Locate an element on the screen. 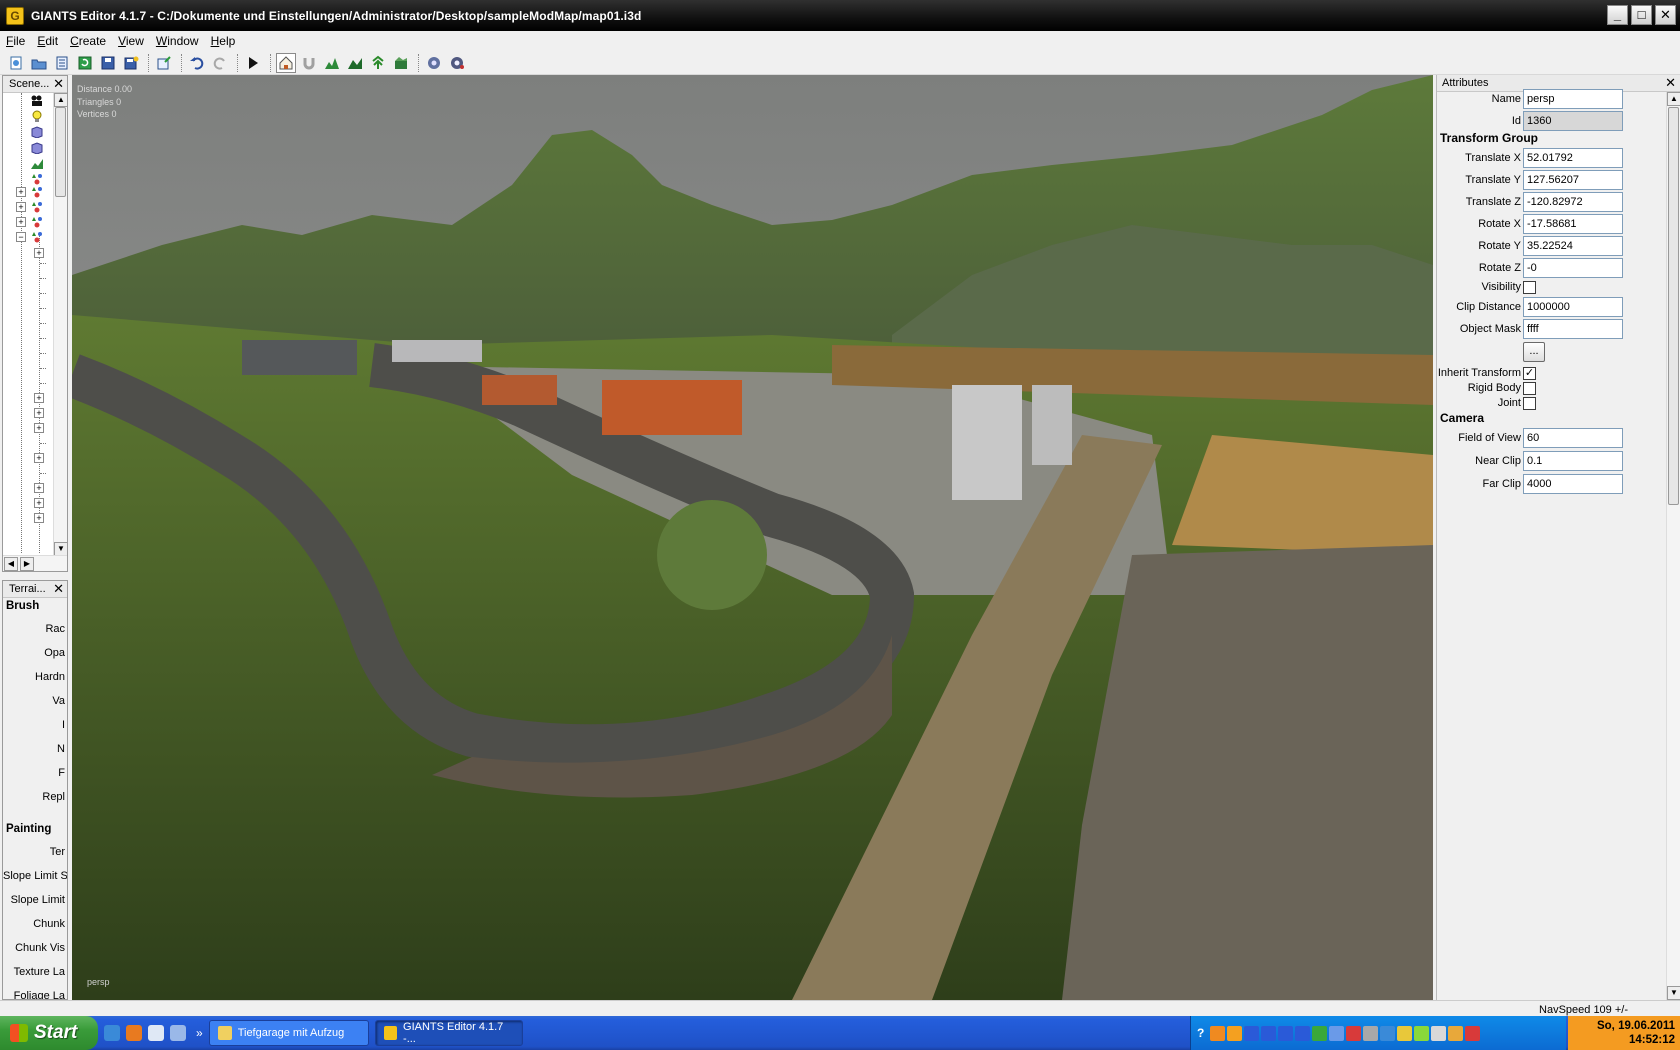 The width and height of the screenshot is (1680, 1050). rotate-x-field: -17.58681 is located at coordinates (1573, 224).